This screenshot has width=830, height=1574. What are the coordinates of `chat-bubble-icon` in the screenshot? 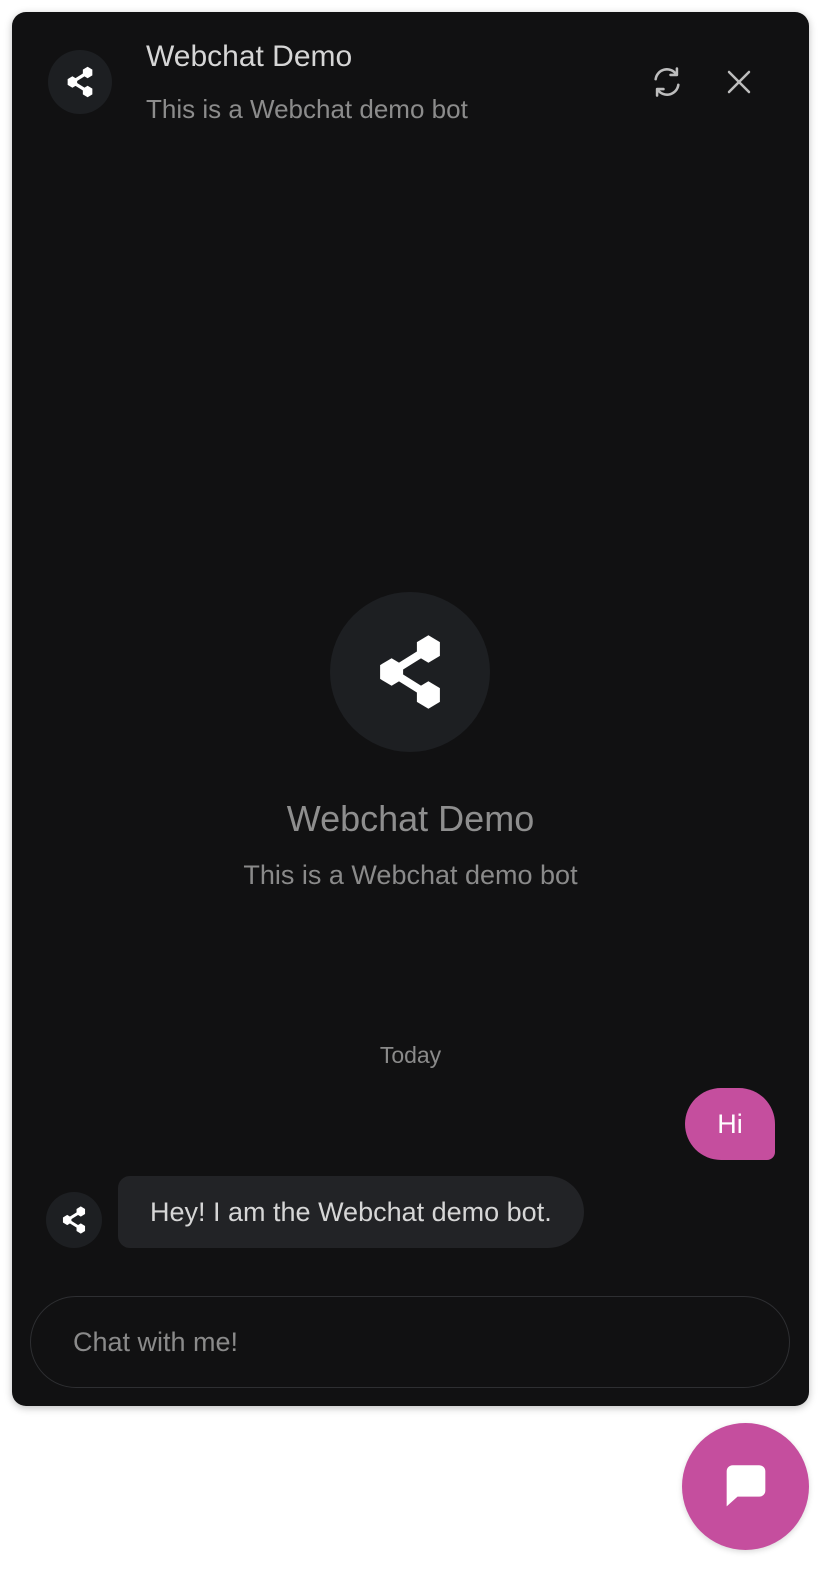 It's located at (745, 1485).